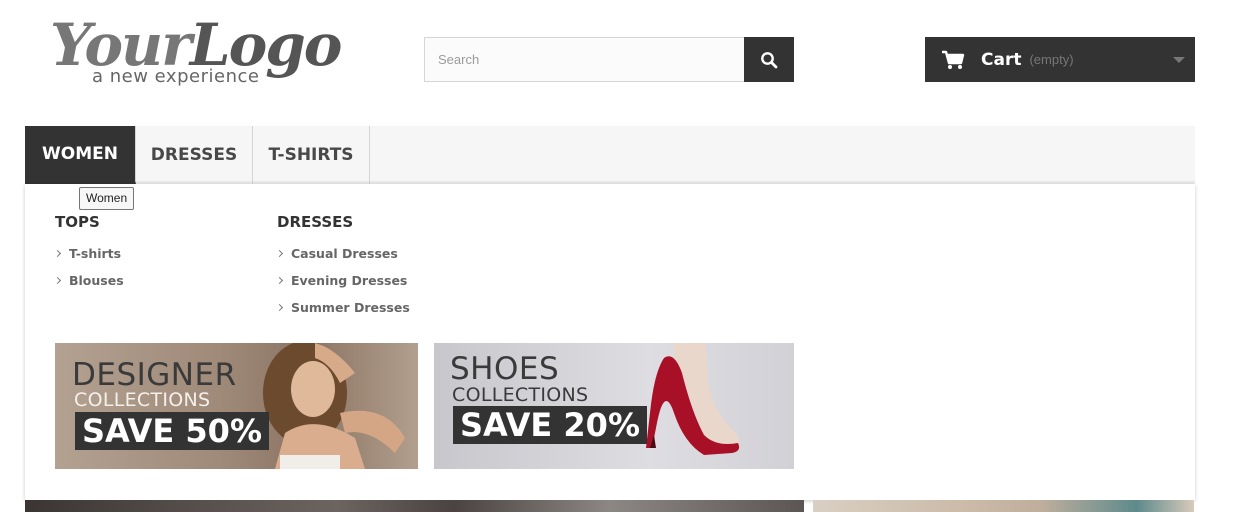 The width and height of the screenshot is (1245, 512). Describe the element at coordinates (1179, 60) in the screenshot. I see `chevron-down-icon` at that location.